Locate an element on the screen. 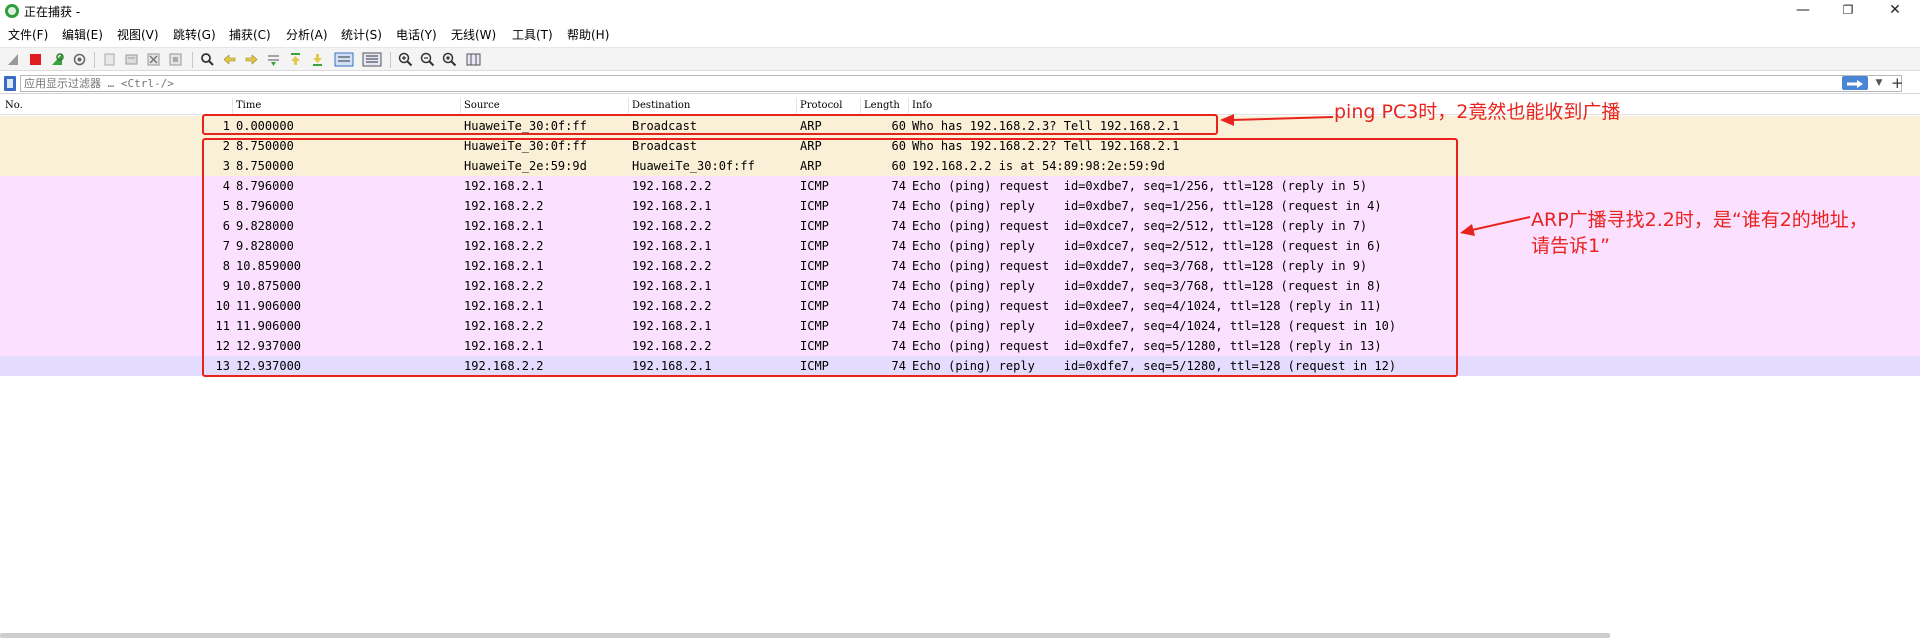  stop-capture-icon is located at coordinates (35, 59).